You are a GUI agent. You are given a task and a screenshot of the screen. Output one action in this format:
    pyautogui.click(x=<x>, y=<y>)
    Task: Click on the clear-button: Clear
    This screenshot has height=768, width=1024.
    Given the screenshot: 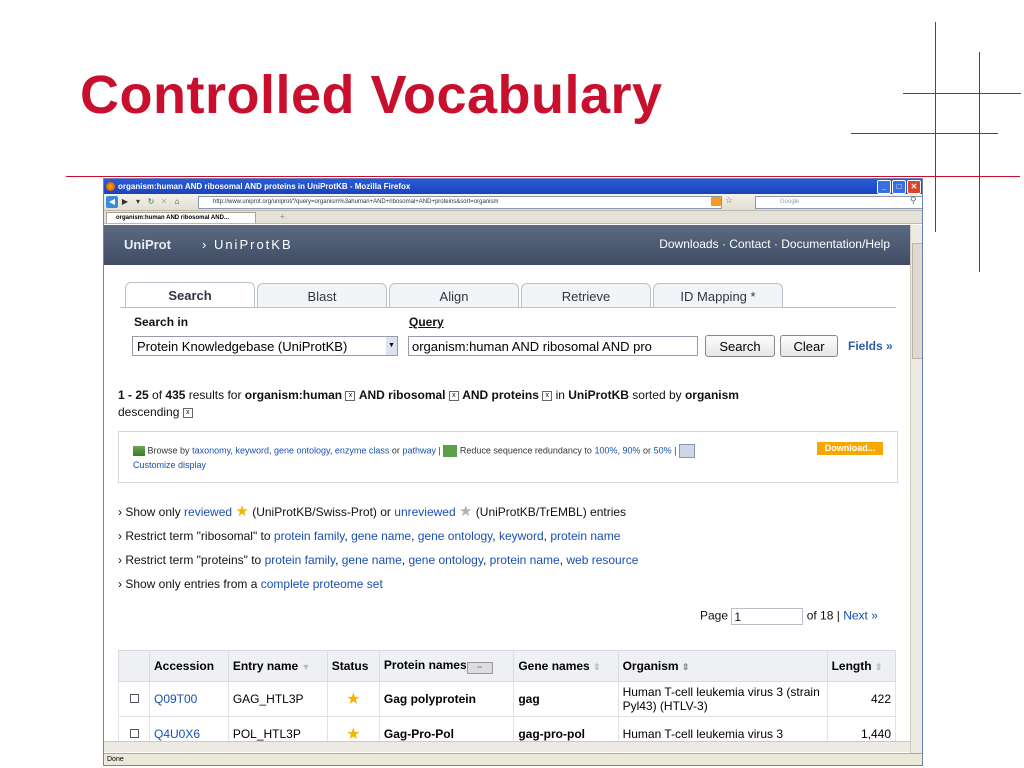 What is the action you would take?
    pyautogui.click(x=809, y=346)
    